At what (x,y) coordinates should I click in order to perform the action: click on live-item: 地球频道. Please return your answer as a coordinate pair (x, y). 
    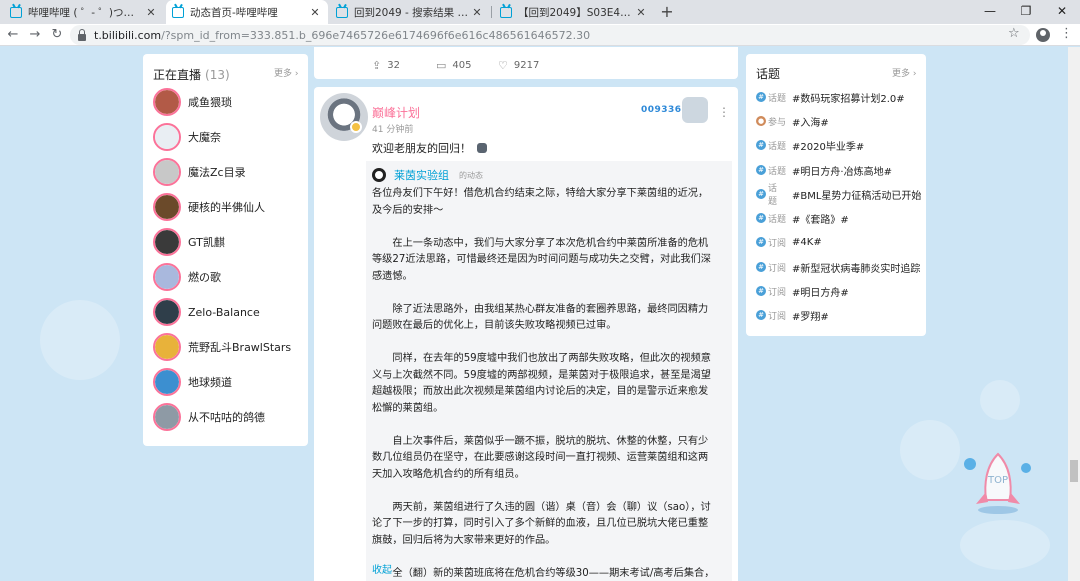
    Looking at the image, I should click on (228, 382).